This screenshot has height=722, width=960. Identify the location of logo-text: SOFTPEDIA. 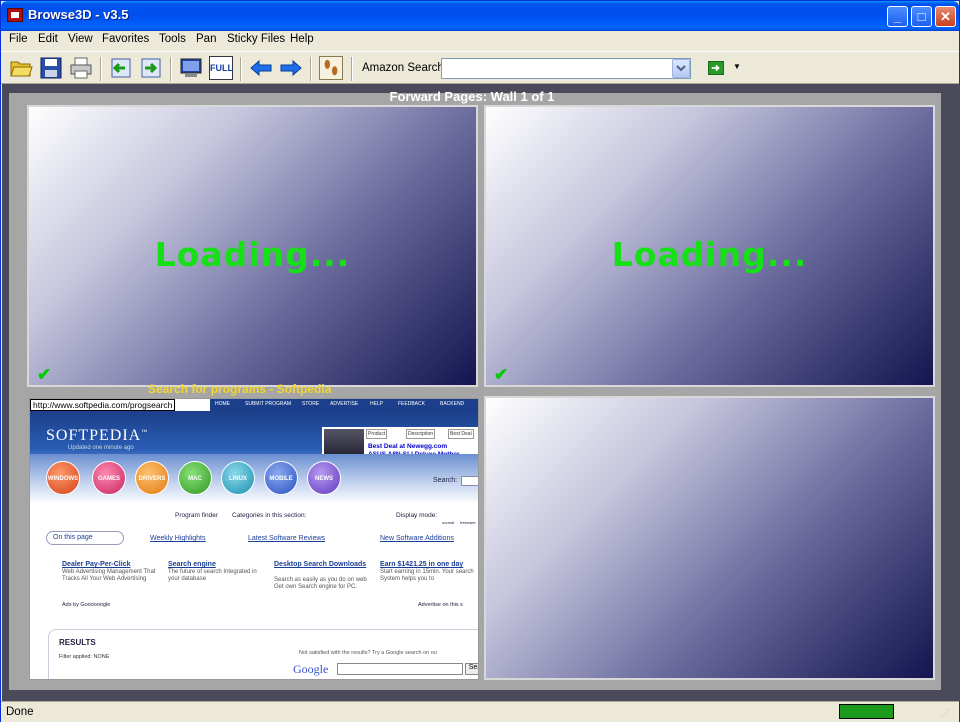
(94, 435).